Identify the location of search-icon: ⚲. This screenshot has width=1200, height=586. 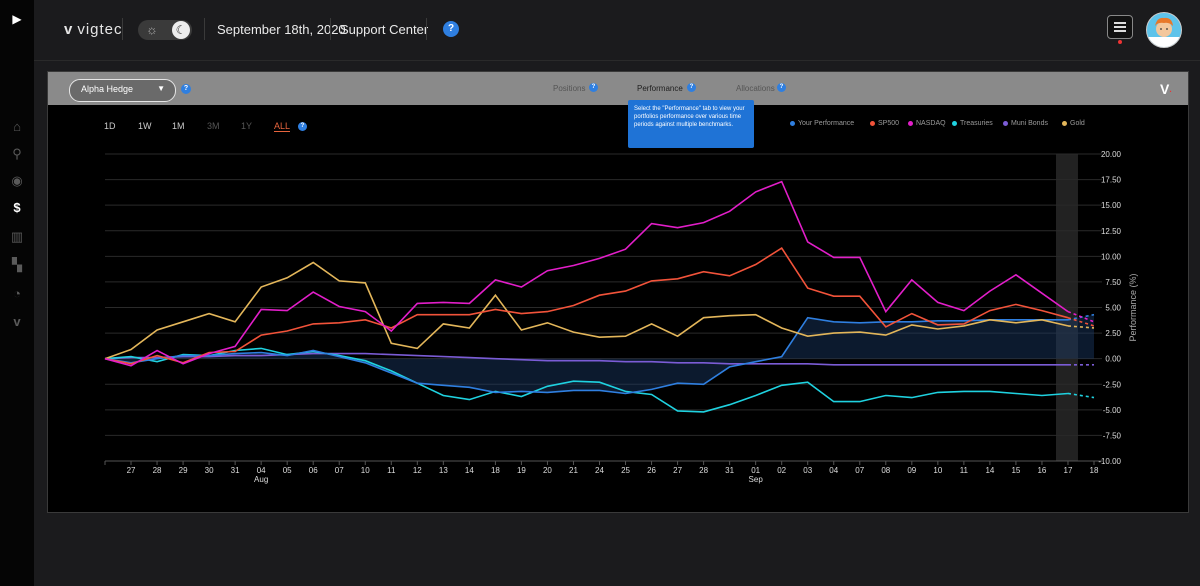
(17, 154).